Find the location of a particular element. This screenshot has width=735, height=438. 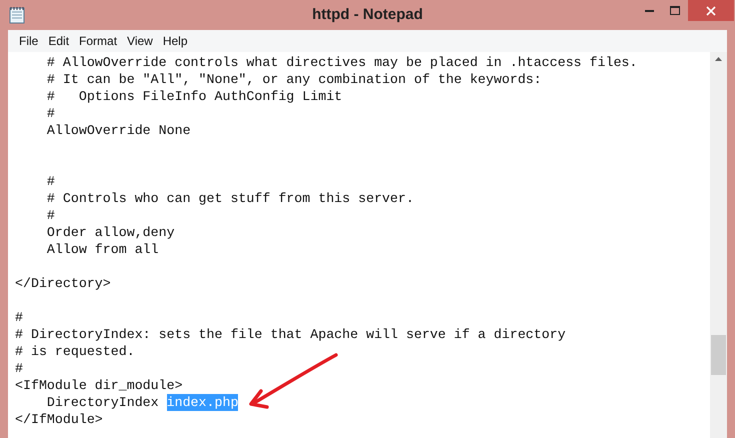

menu-item: View is located at coordinates (140, 41).